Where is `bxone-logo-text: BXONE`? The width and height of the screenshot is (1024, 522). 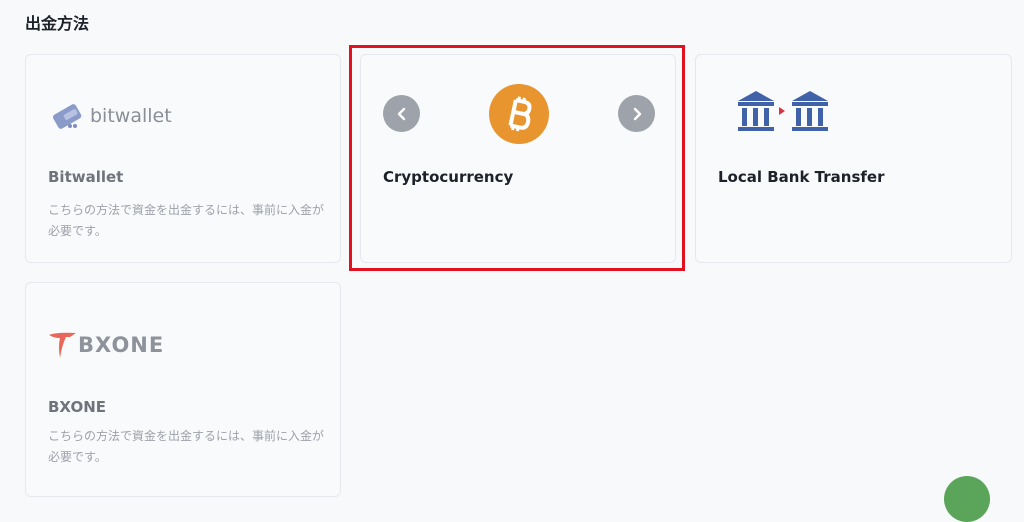
bxone-logo-text: BXONE is located at coordinates (121, 345).